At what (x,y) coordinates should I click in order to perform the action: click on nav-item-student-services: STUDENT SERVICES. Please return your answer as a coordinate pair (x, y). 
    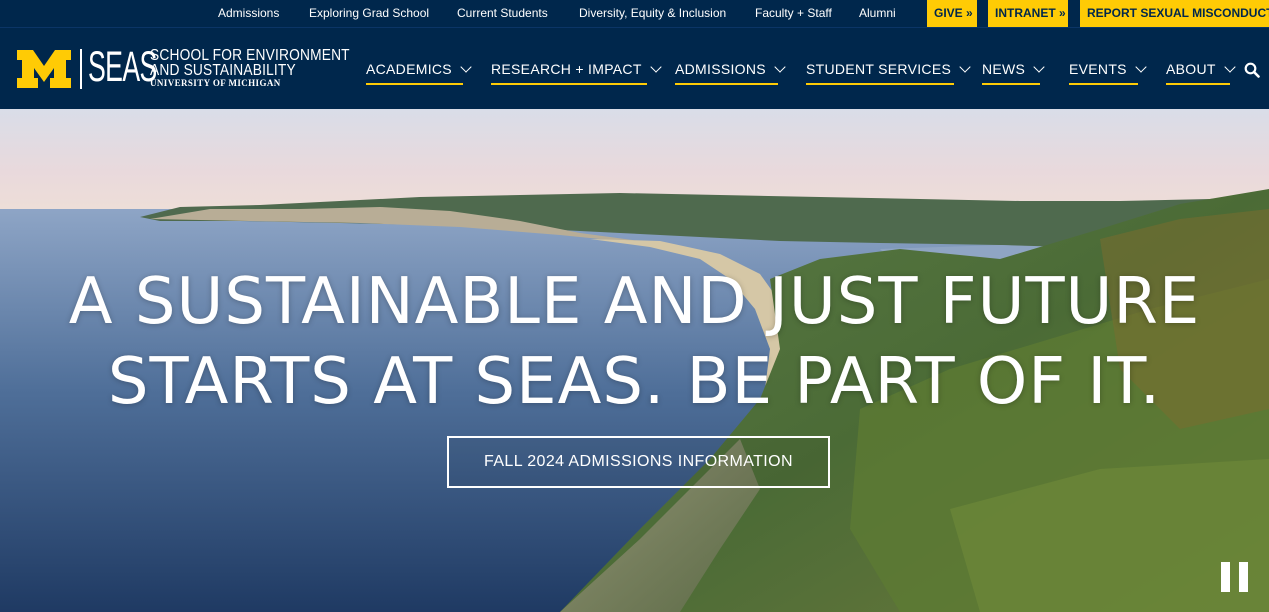
    Looking at the image, I should click on (888, 73).